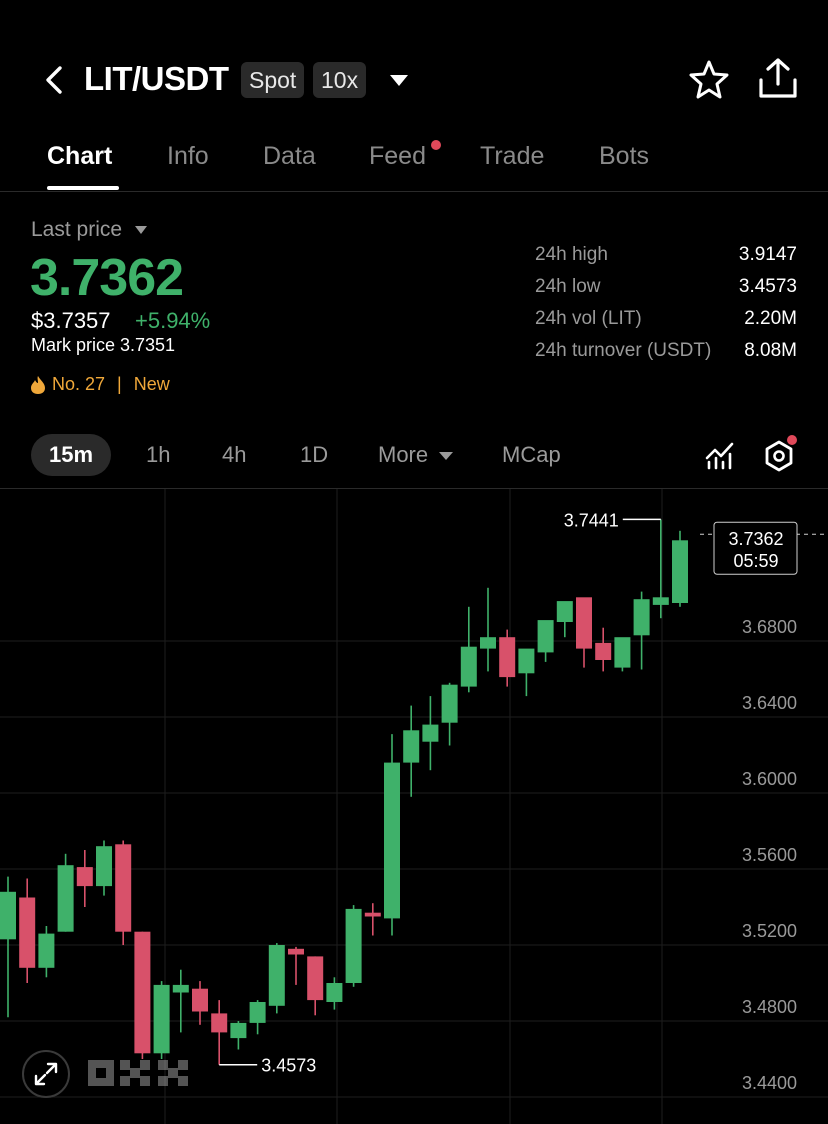 The height and width of the screenshot is (1124, 828). I want to click on tab-bots: Bots, so click(624, 156).